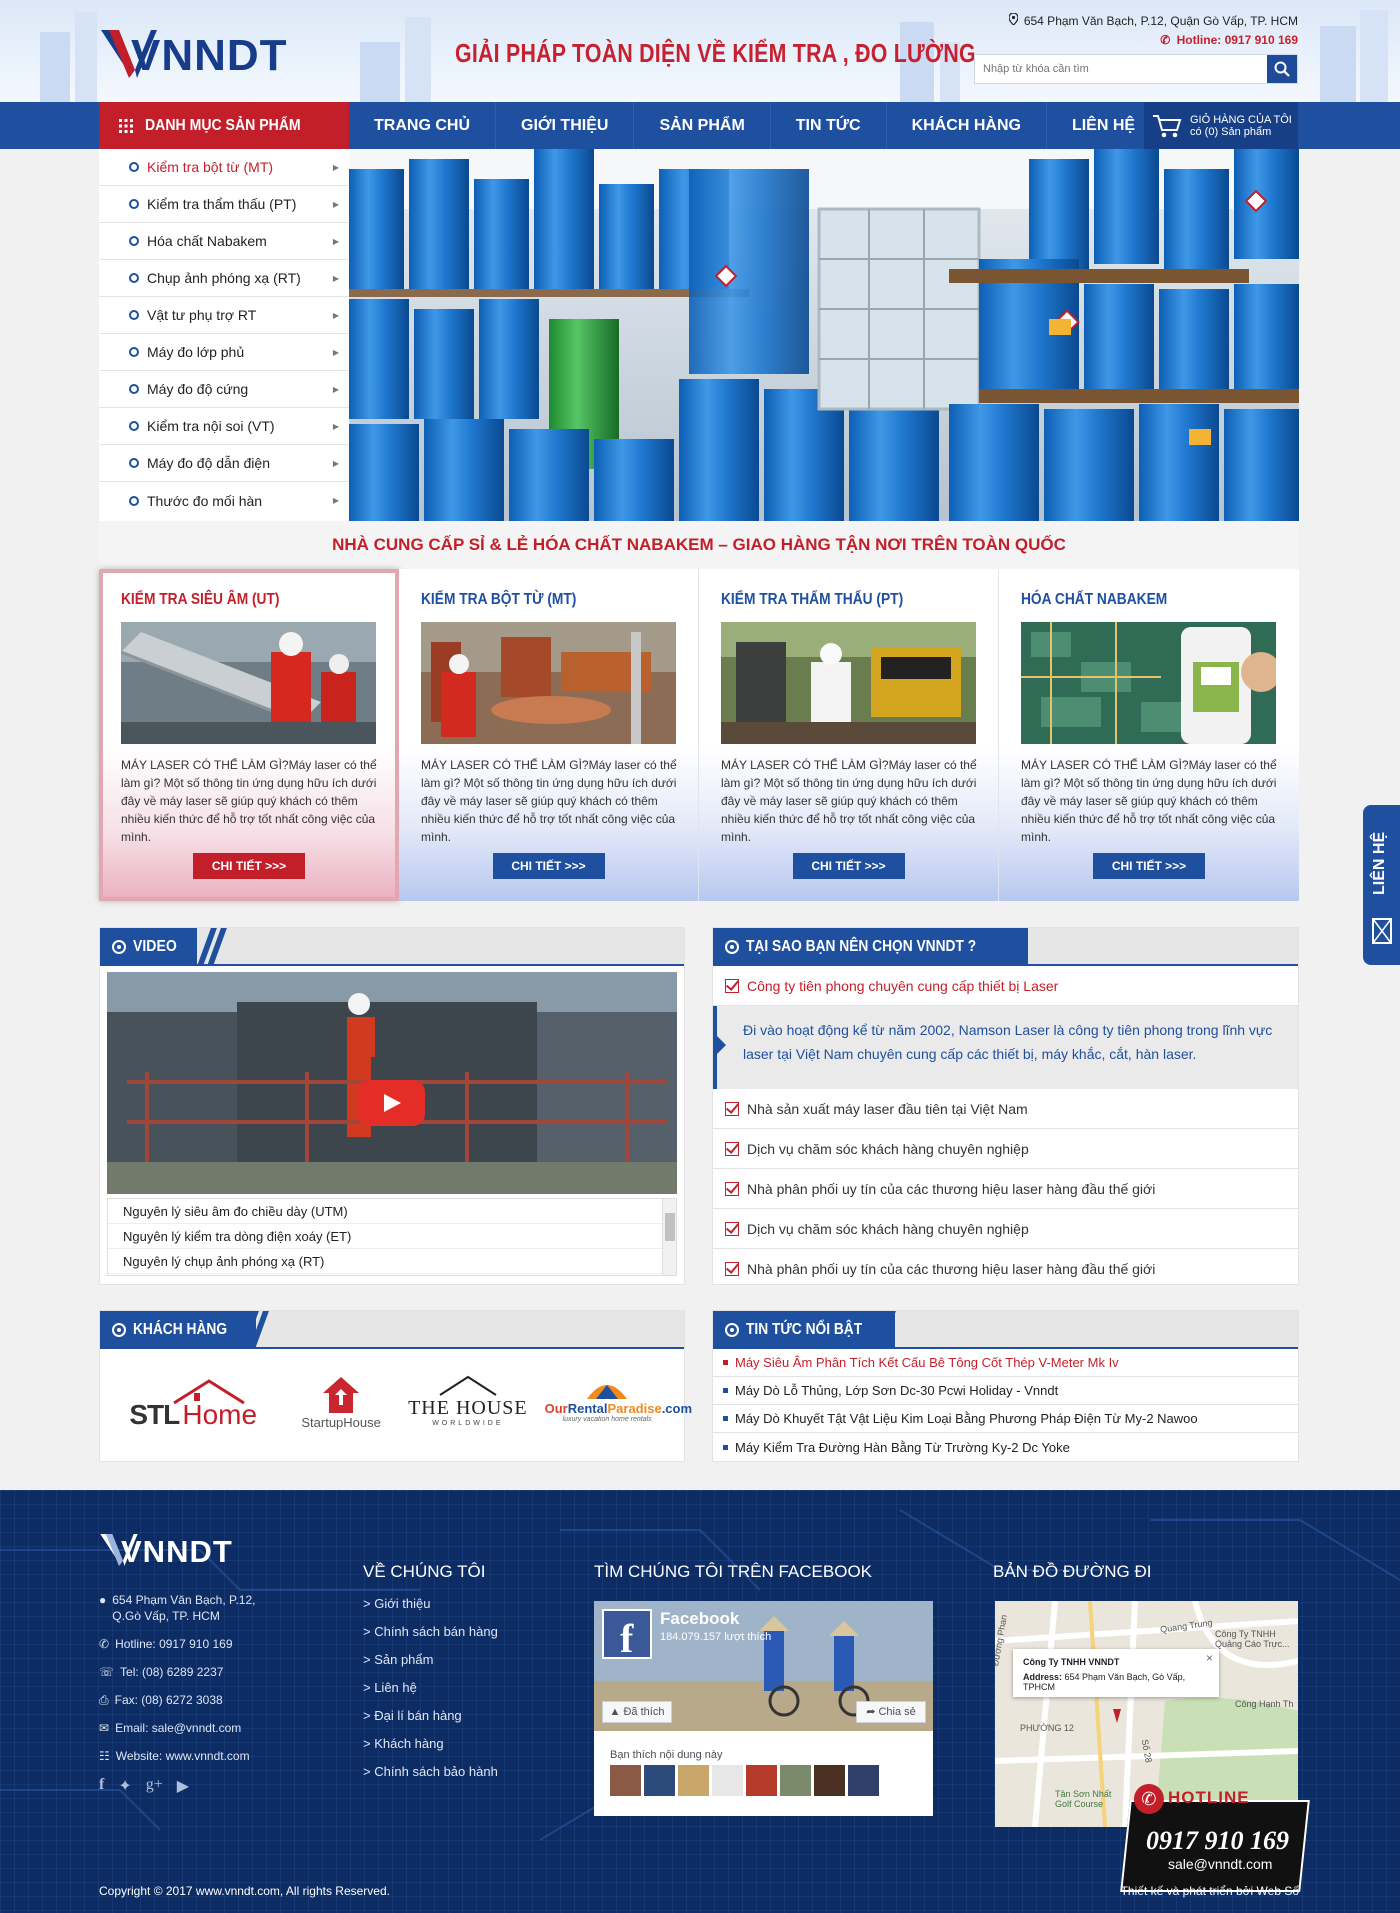 The height and width of the screenshot is (1913, 1400). I want to click on footer-link-products: > Sản phẩm, so click(453, 1659).